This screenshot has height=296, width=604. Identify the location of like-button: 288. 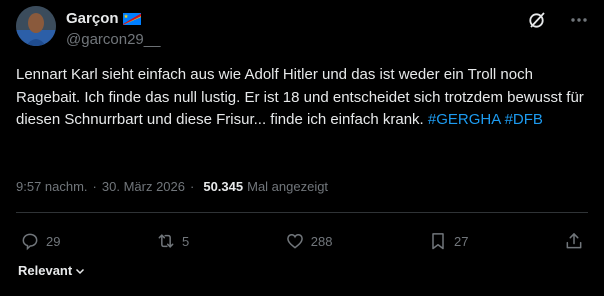
(309, 241).